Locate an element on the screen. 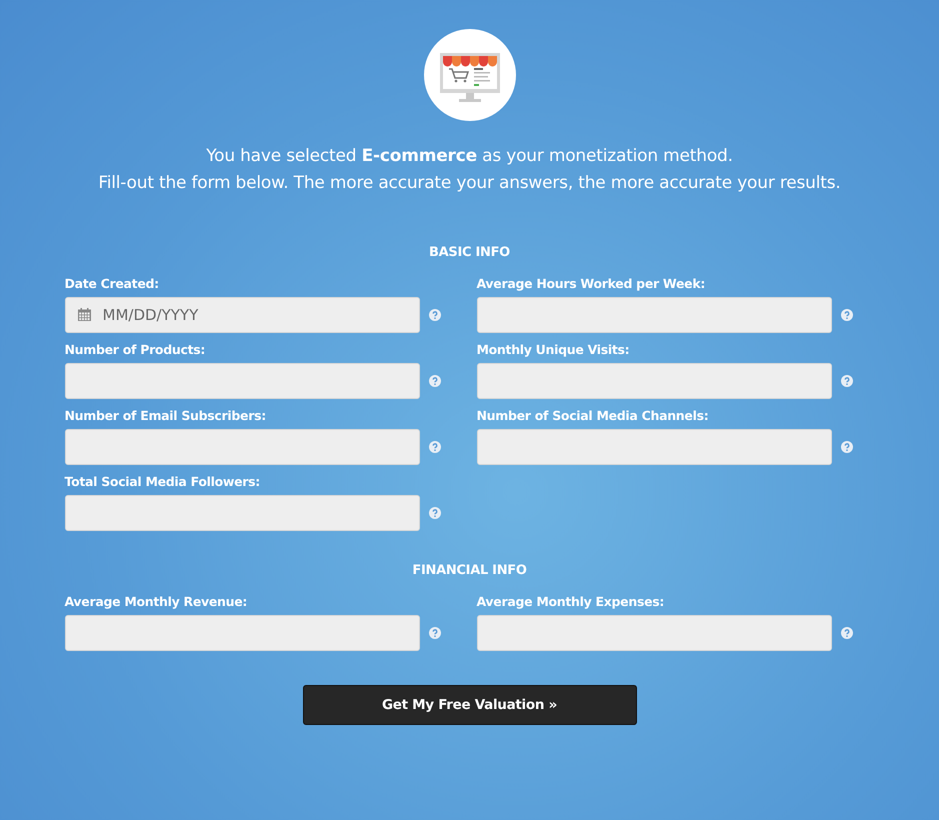  field-label: Monthly Unique Visits: is located at coordinates (553, 349).